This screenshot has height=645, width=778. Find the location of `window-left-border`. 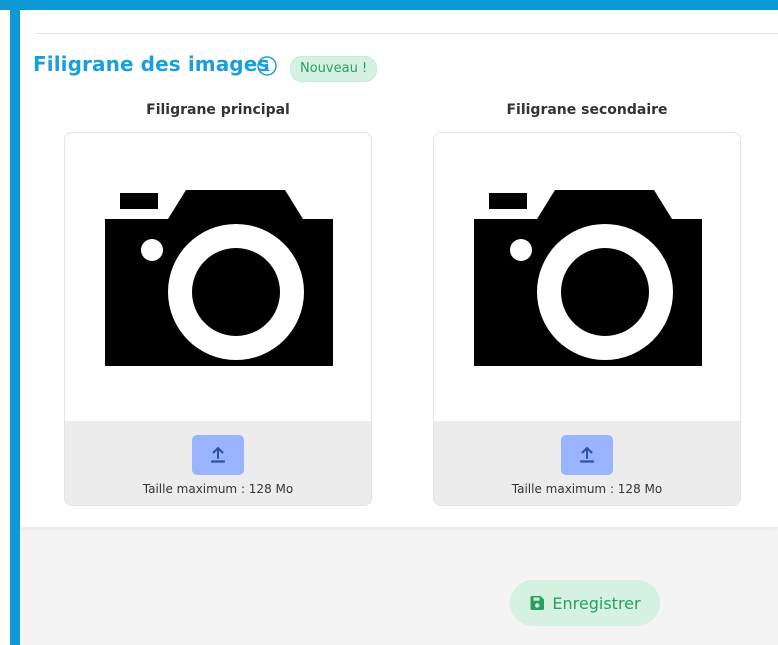

window-left-border is located at coordinates (15, 322).